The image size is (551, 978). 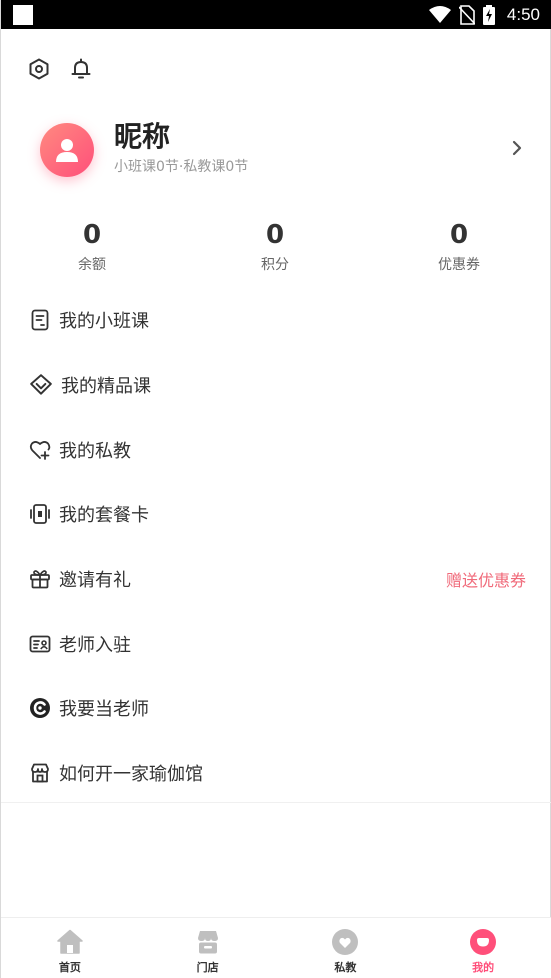 What do you see at coordinates (104, 516) in the screenshot?
I see `menu-item-label: 我的套餐卡` at bounding box center [104, 516].